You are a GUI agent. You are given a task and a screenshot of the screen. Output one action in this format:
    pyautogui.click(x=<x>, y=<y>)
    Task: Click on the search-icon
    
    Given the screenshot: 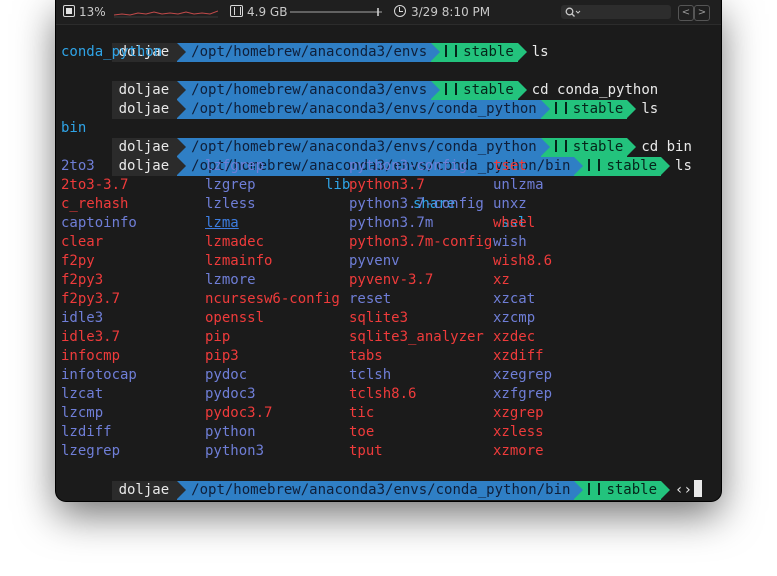 What is the action you would take?
    pyautogui.click(x=573, y=12)
    